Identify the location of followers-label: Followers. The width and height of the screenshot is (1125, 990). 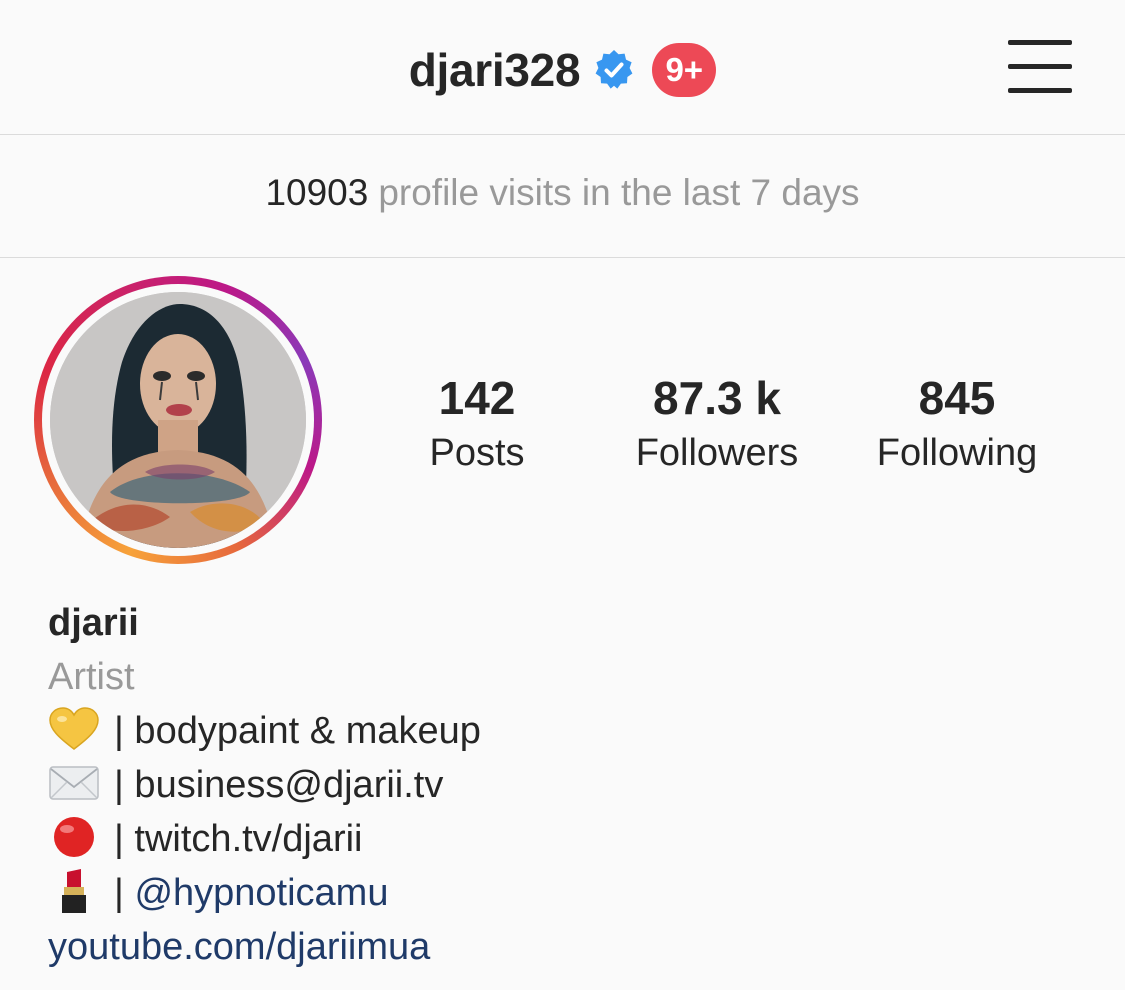
(717, 453).